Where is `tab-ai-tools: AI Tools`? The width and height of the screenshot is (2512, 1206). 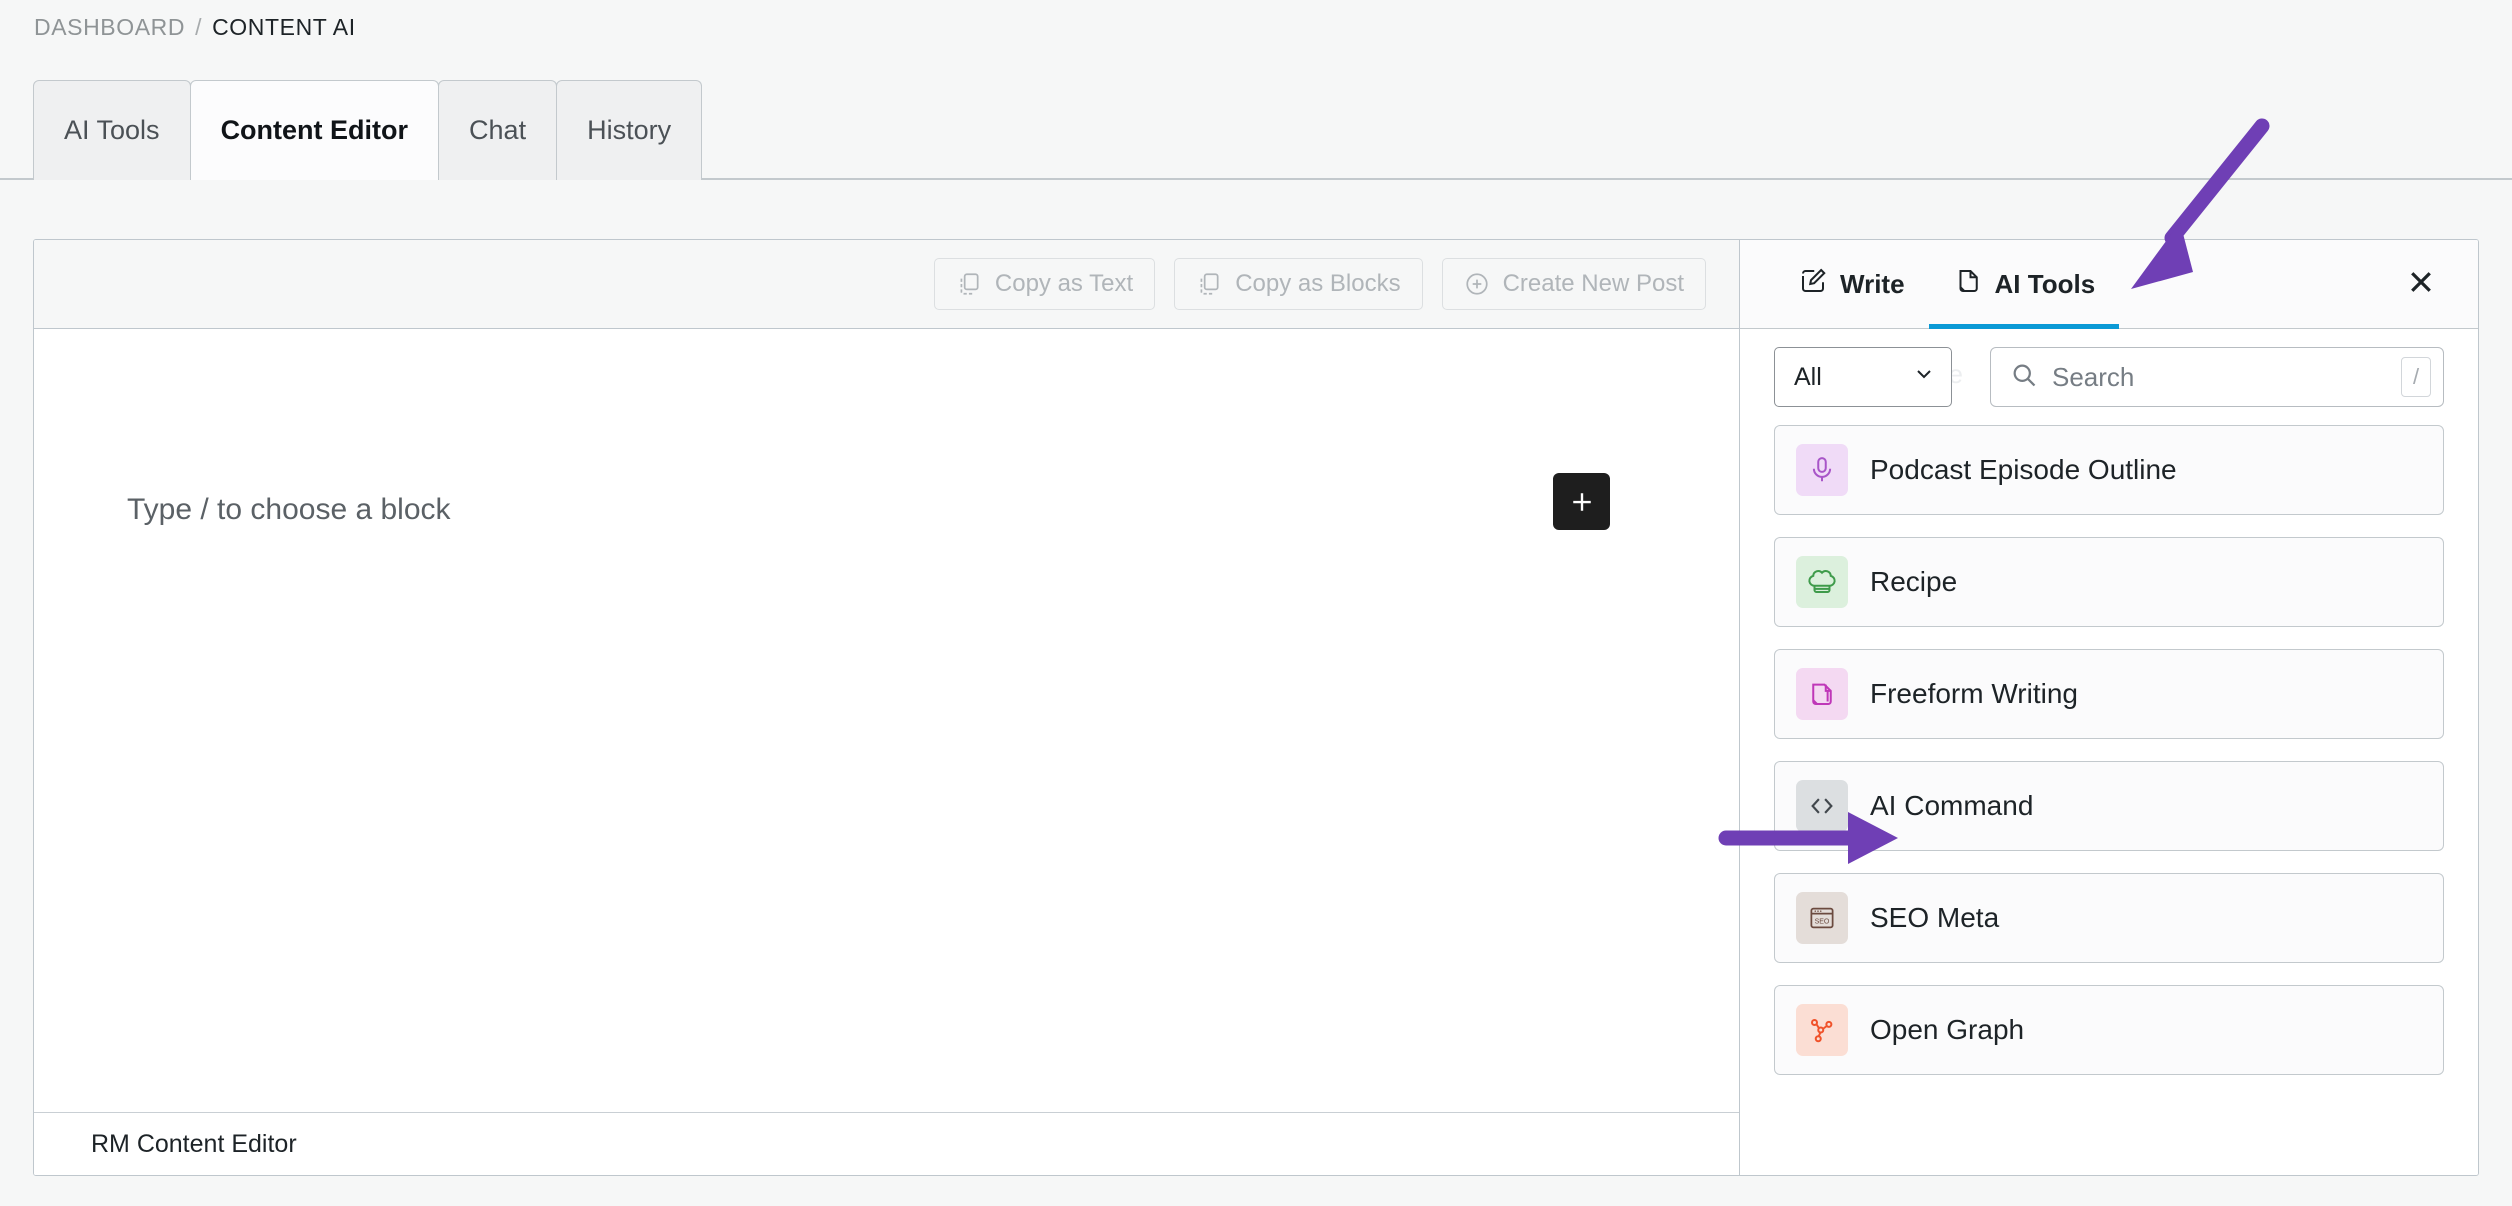 tab-ai-tools: AI Tools is located at coordinates (112, 130).